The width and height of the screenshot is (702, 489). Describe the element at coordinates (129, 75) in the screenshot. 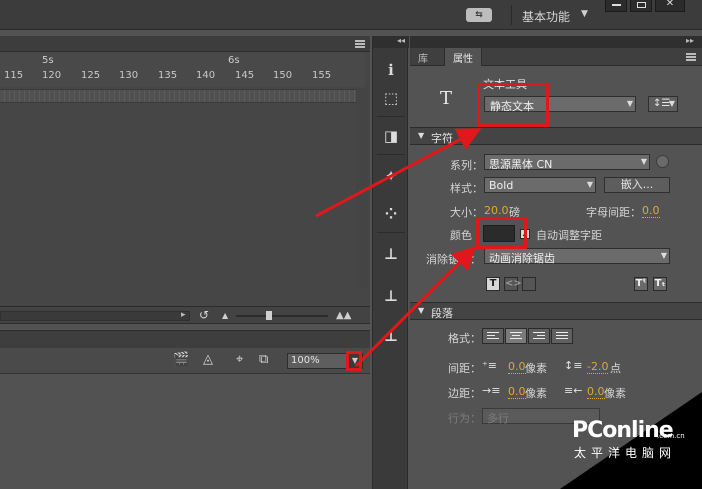

I see `frame-number: 130` at that location.